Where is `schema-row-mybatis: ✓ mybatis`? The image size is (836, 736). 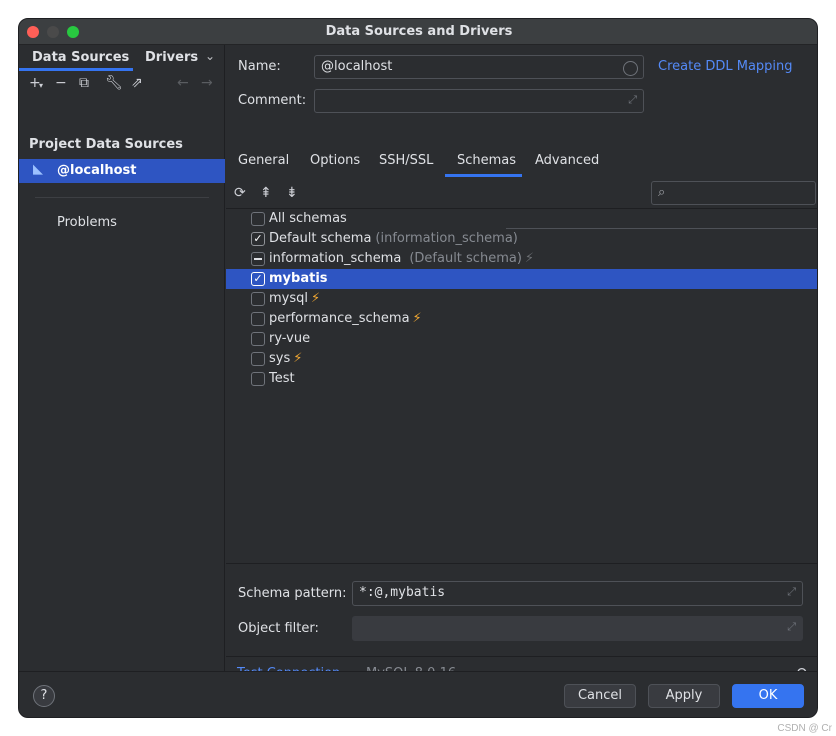 schema-row-mybatis: ✓ mybatis is located at coordinates (521, 279).